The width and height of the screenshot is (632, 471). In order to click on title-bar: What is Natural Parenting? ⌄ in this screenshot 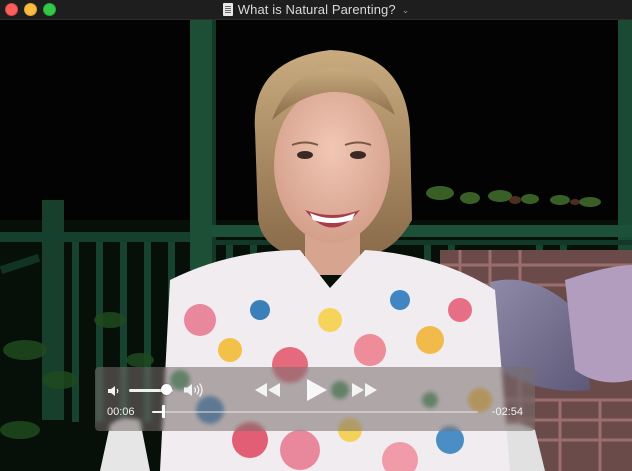, I will do `click(316, 10)`.